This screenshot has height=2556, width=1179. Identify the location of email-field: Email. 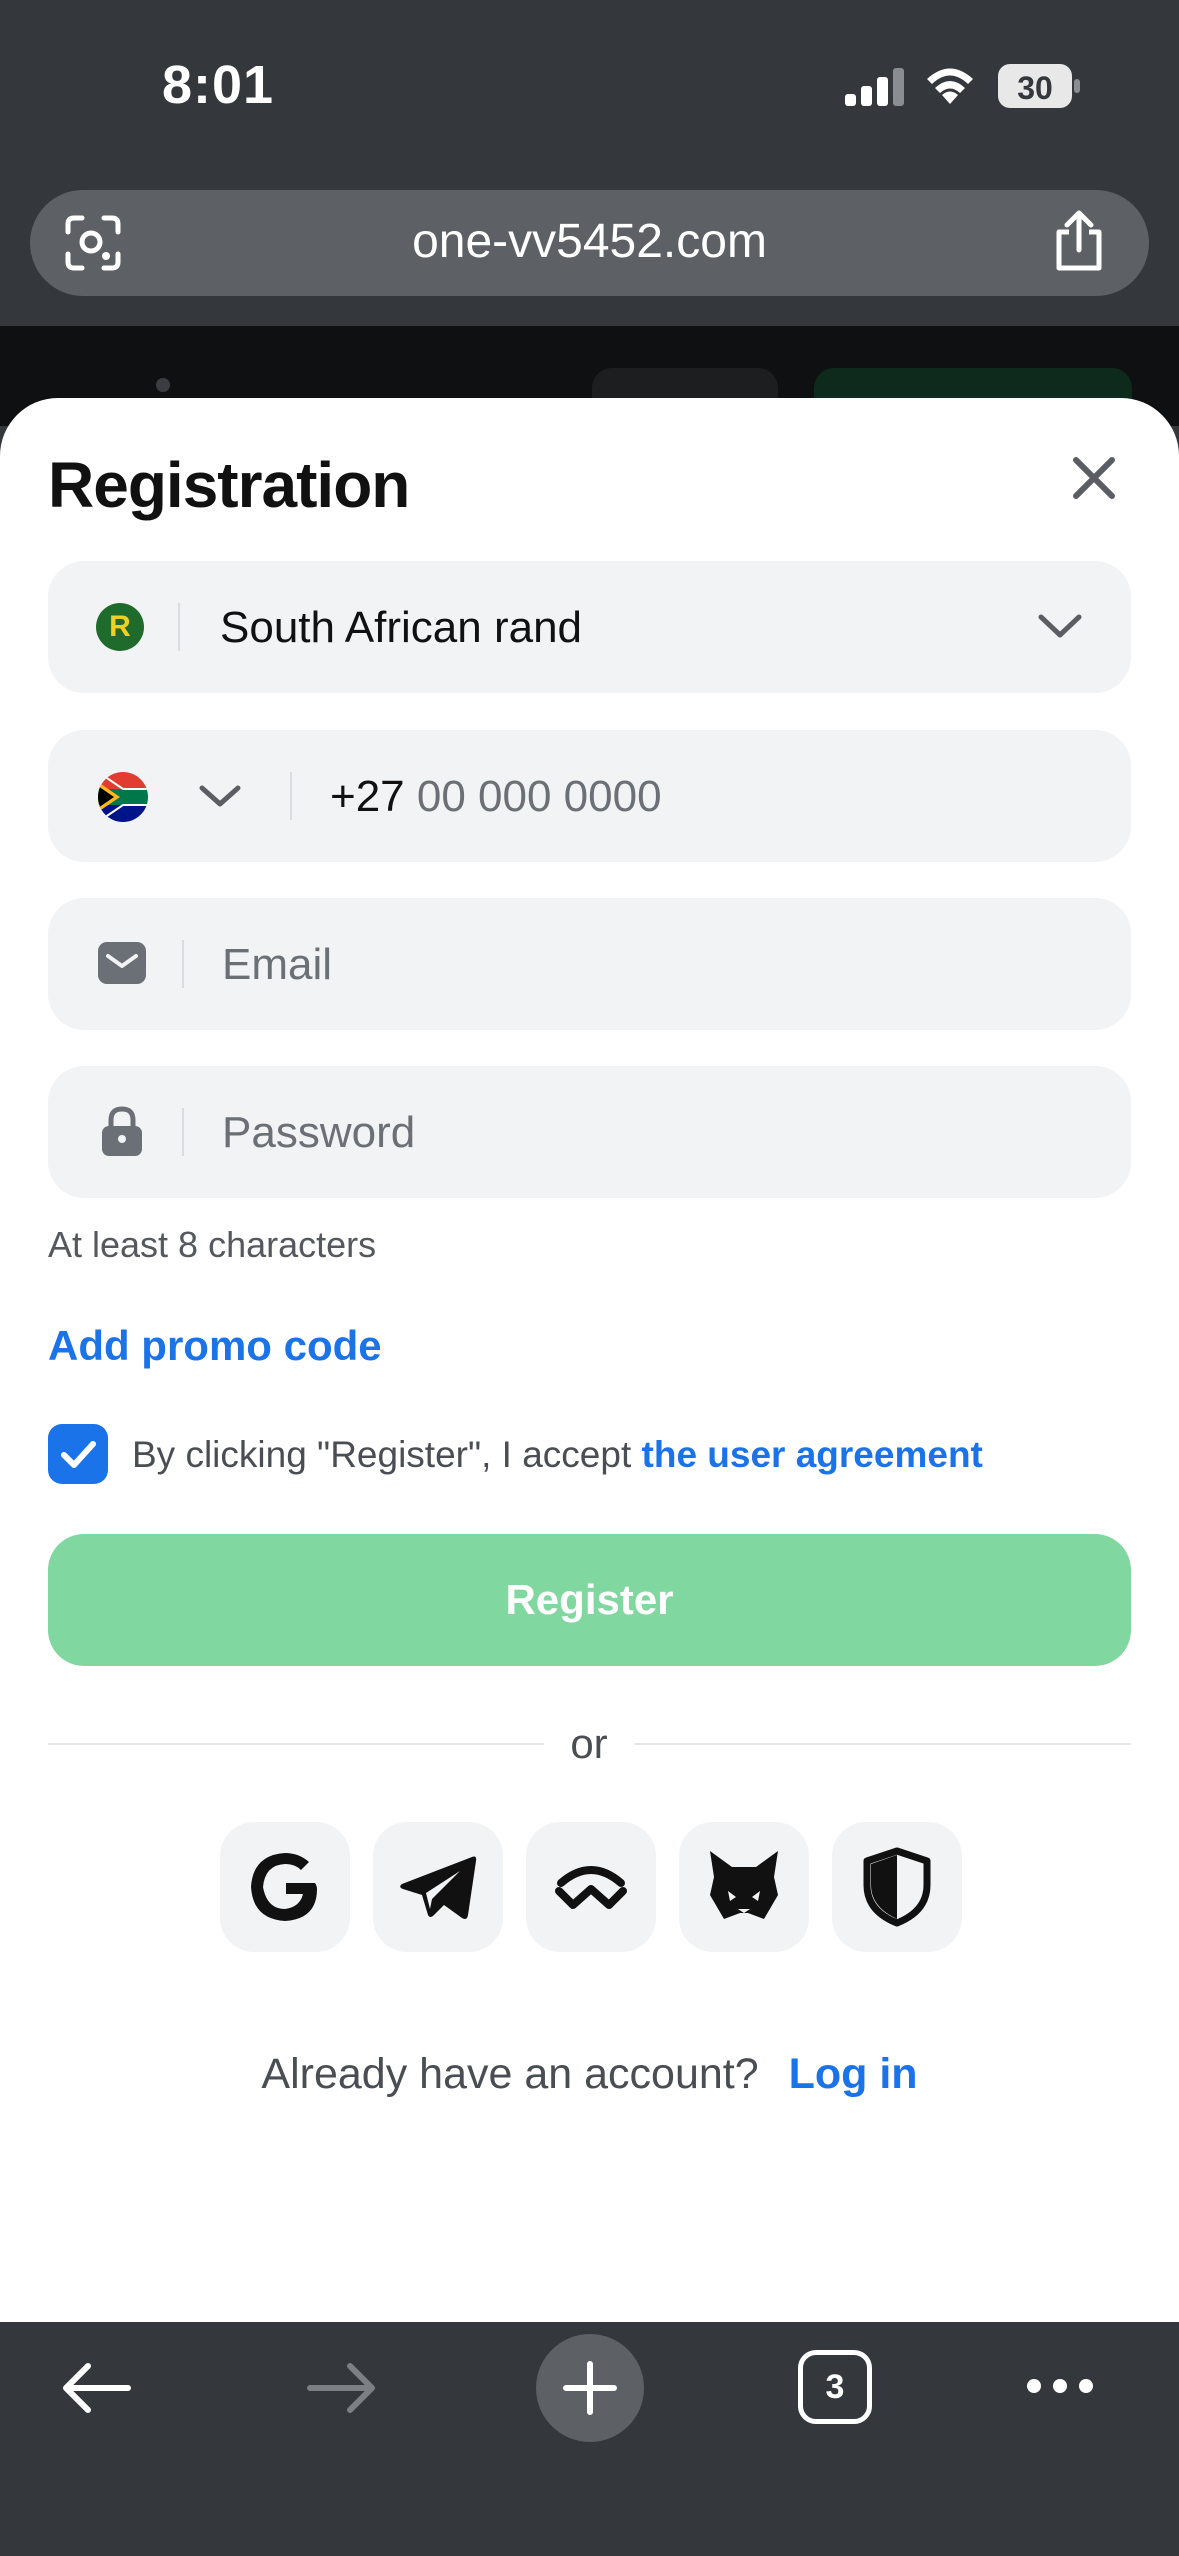
(589, 964).